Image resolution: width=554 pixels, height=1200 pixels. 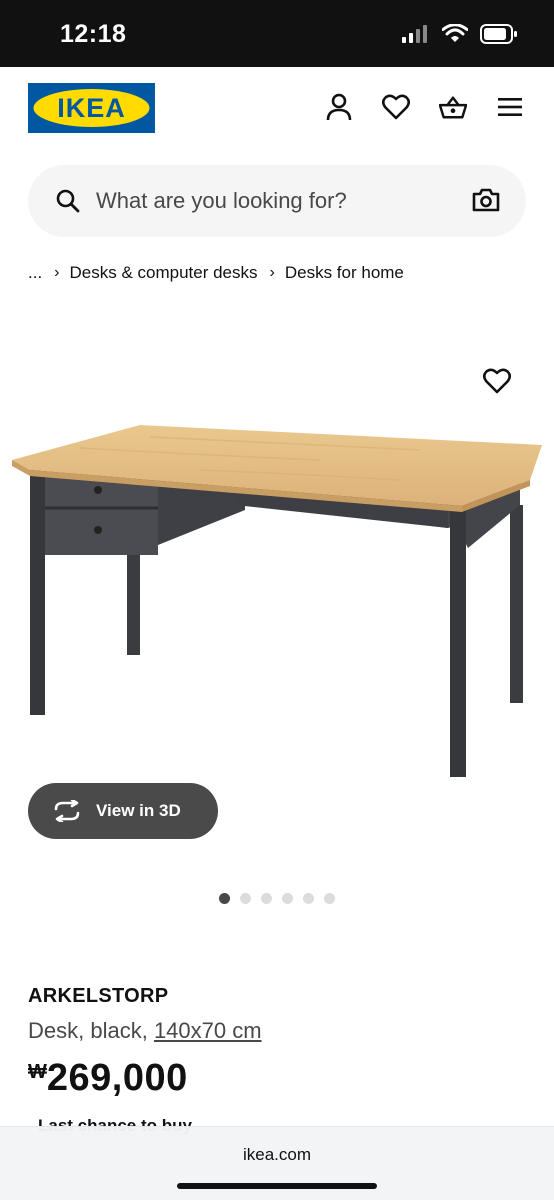 I want to click on wifi-icon, so click(x=455, y=33).